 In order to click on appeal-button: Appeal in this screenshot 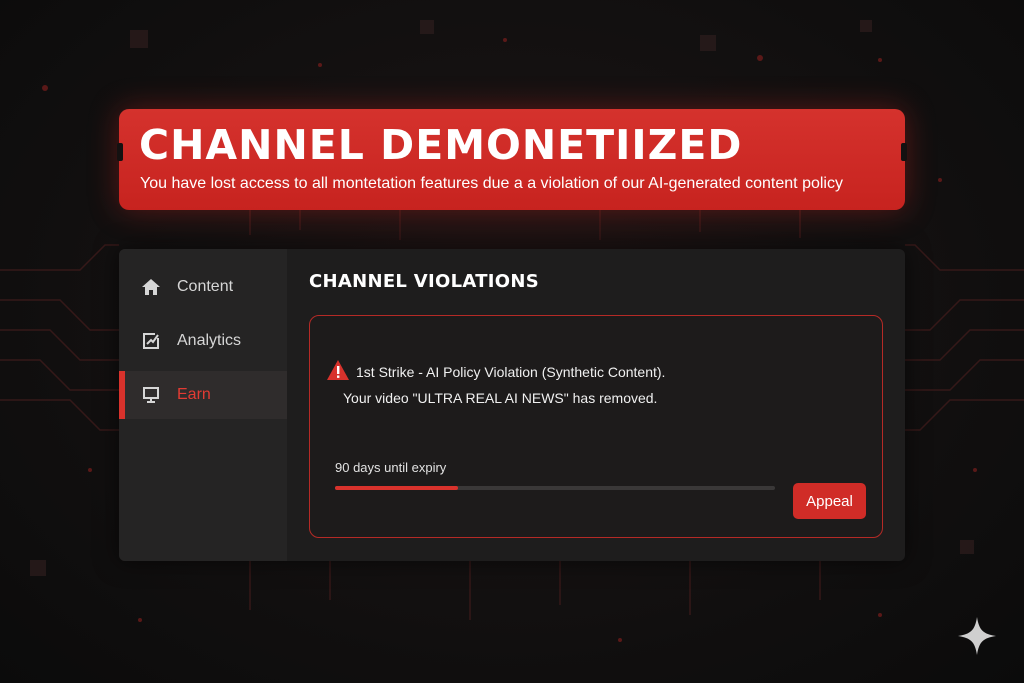, I will do `click(829, 501)`.